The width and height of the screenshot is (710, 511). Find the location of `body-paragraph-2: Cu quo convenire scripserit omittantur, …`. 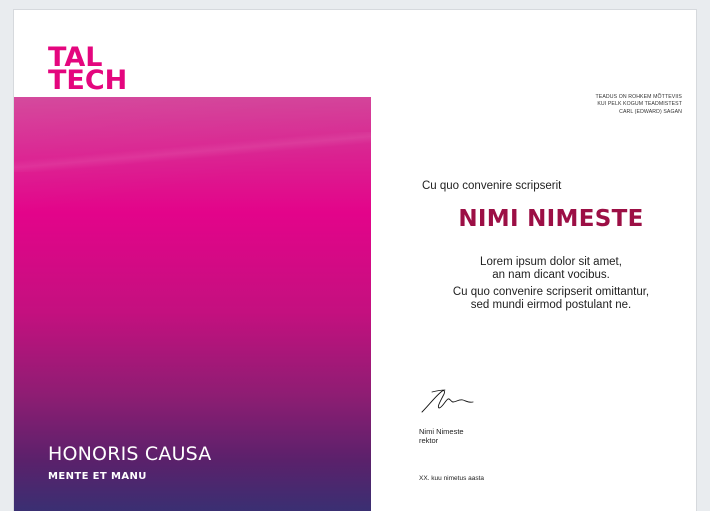

body-paragraph-2: Cu quo convenire scripserit omittantur, … is located at coordinates (551, 298).